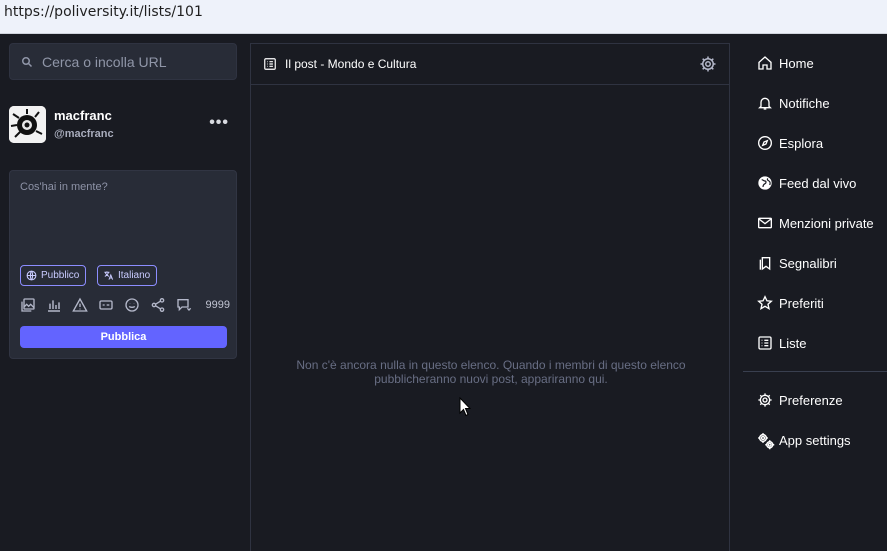 Image resolution: width=887 pixels, height=551 pixels. What do you see at coordinates (351, 64) in the screenshot?
I see `column-title: Il post - Mondo e Cultura` at bounding box center [351, 64].